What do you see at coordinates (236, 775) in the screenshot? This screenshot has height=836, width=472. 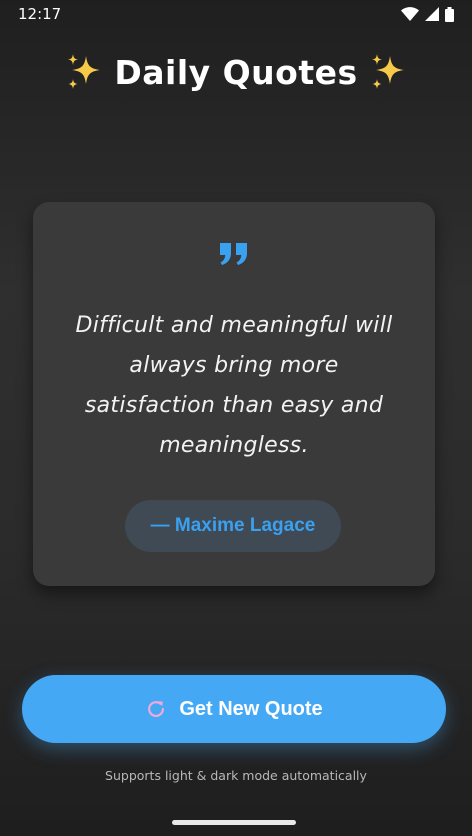 I see `footer-note: Supports light & dark mode automatically` at bounding box center [236, 775].